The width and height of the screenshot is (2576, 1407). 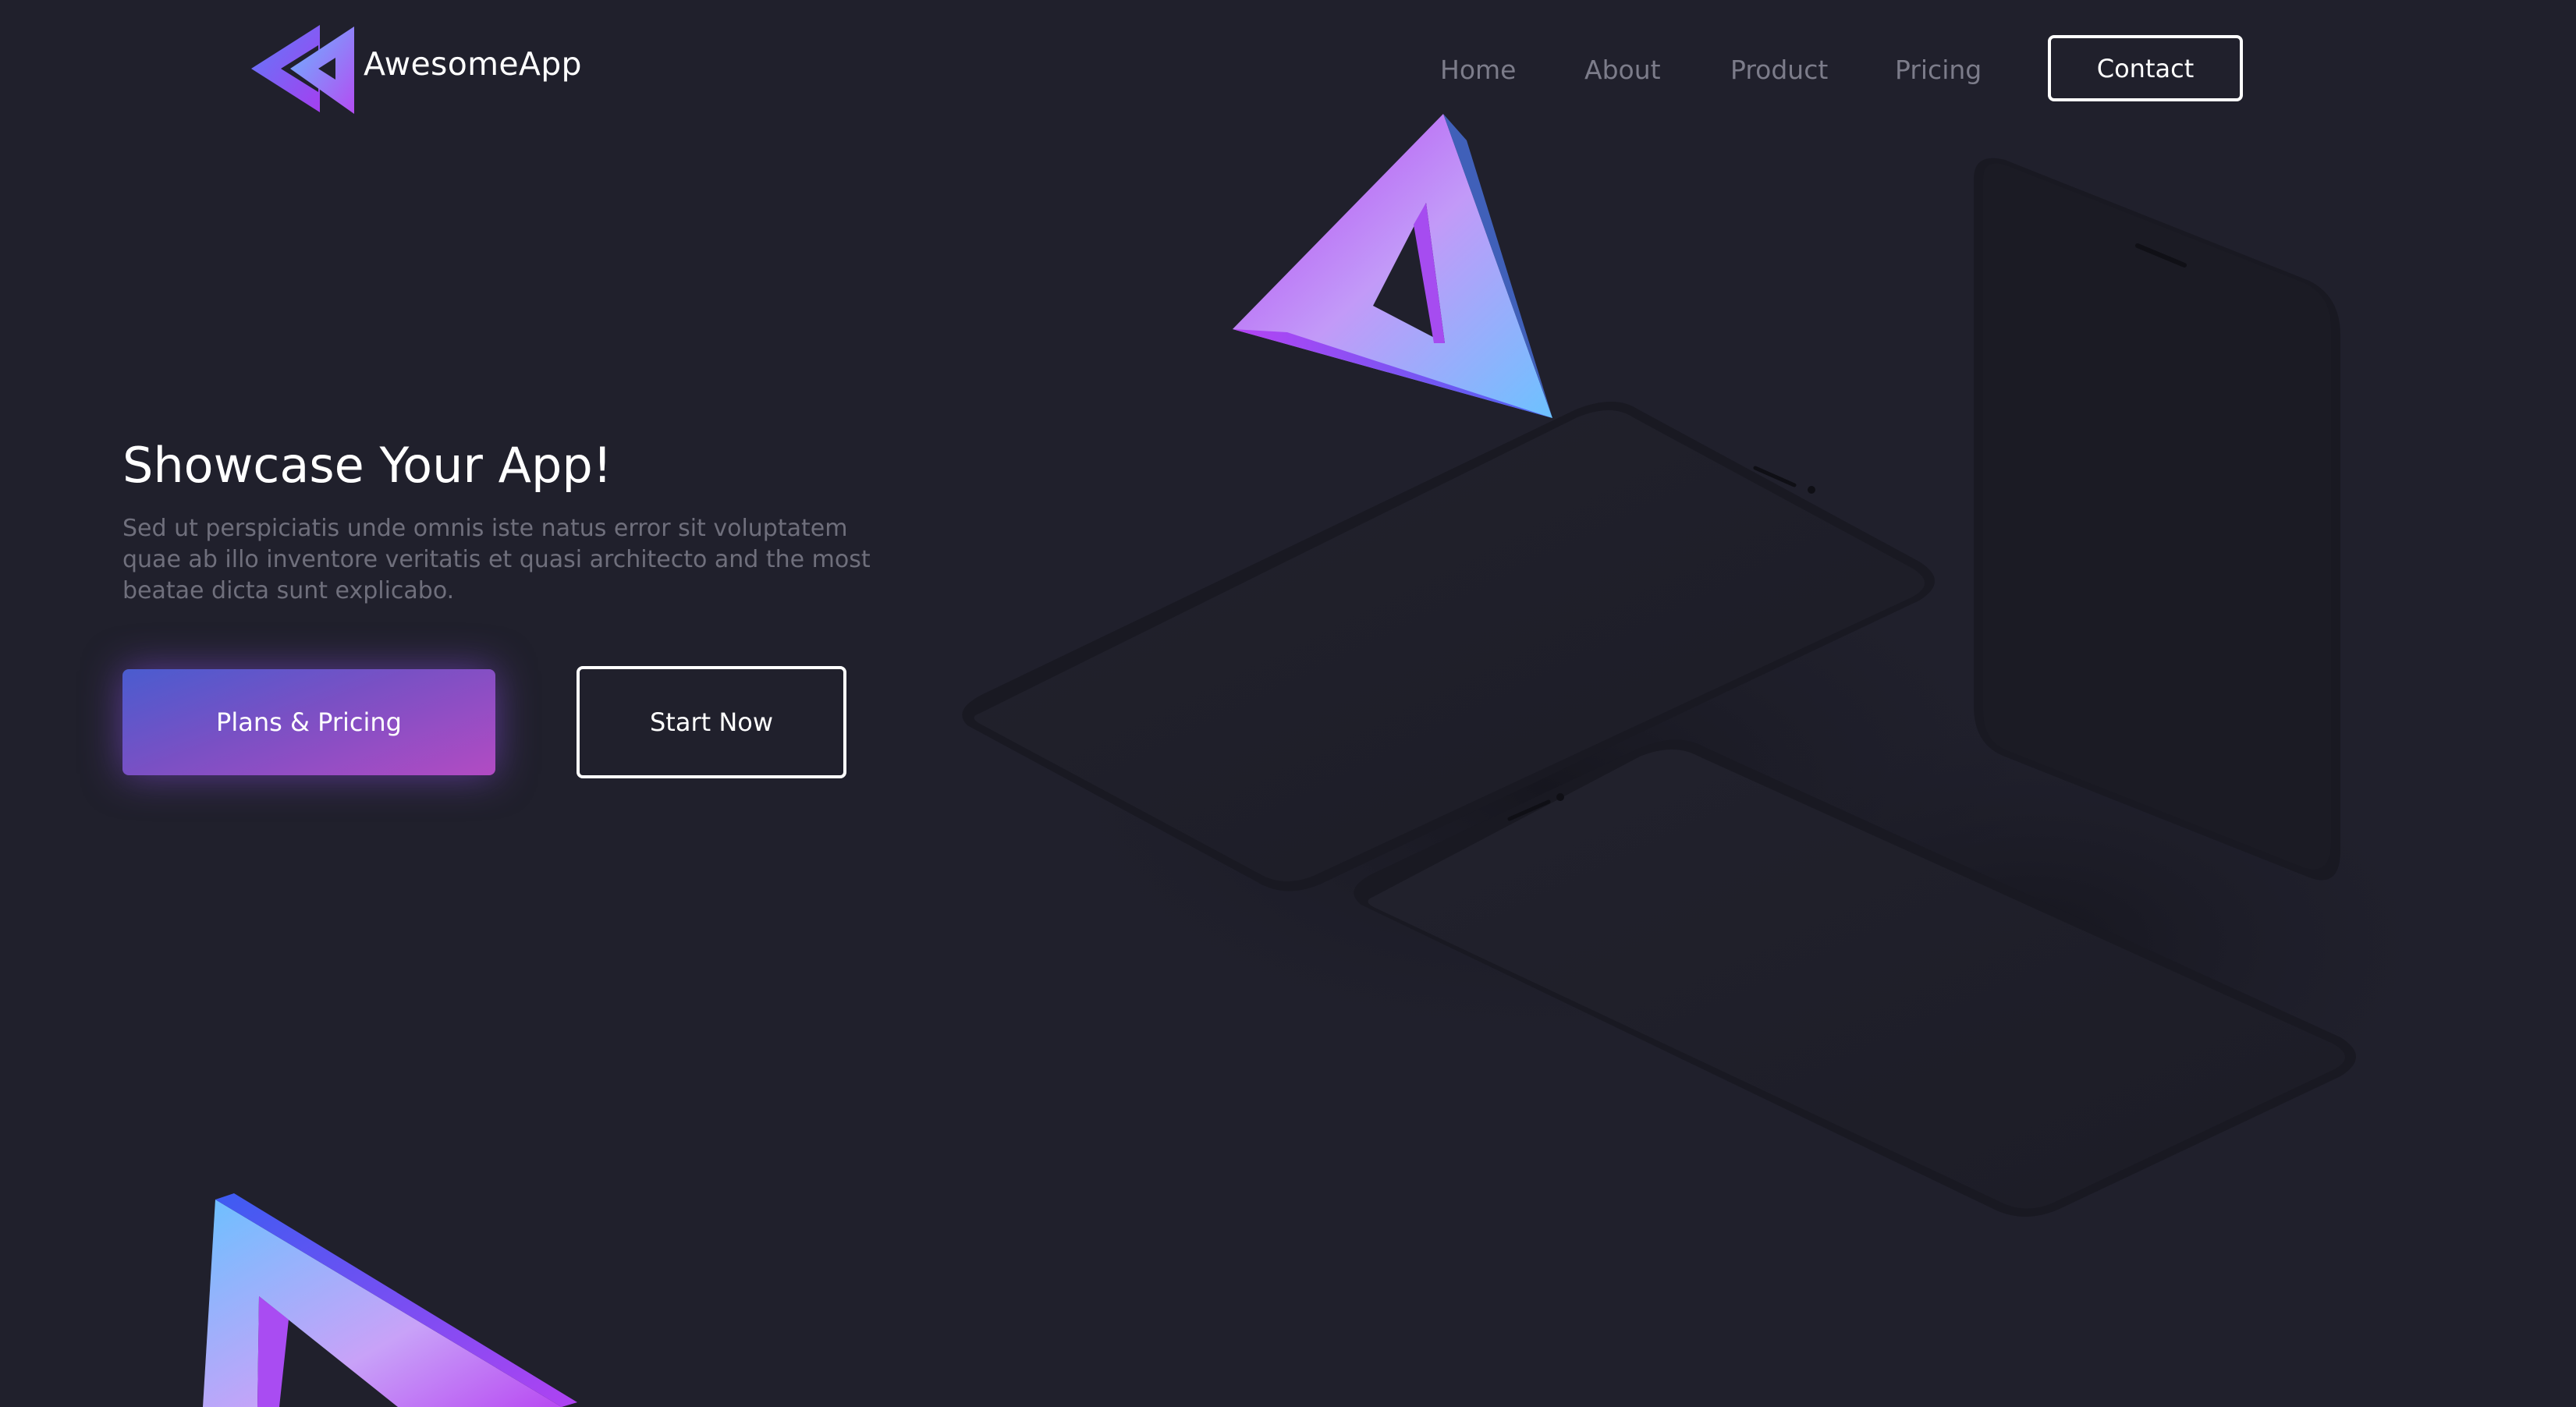 I want to click on brand-name: AwesomeApp, so click(x=473, y=64).